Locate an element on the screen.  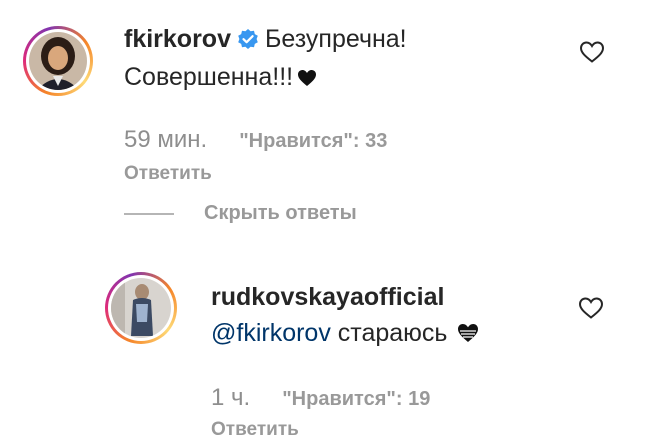
comment-meta: 1 ч. "Нравится": 19 is located at coordinates (320, 398).